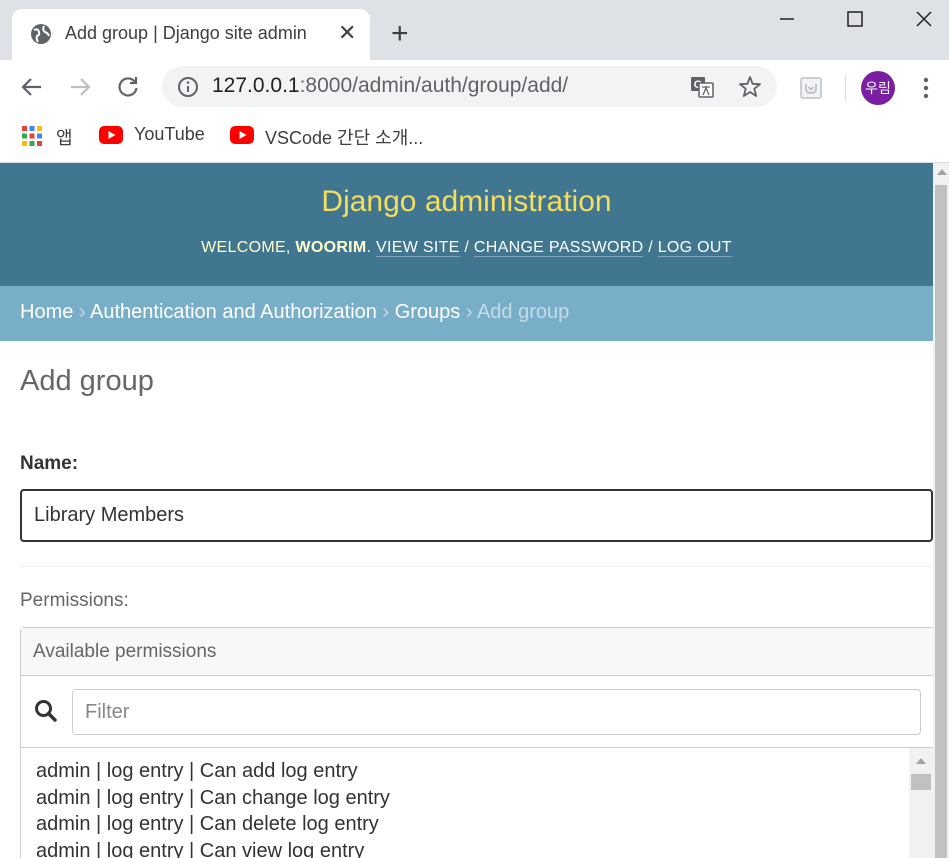 This screenshot has height=858, width=949. What do you see at coordinates (74, 600) in the screenshot?
I see `permissions-label: Permissions:` at bounding box center [74, 600].